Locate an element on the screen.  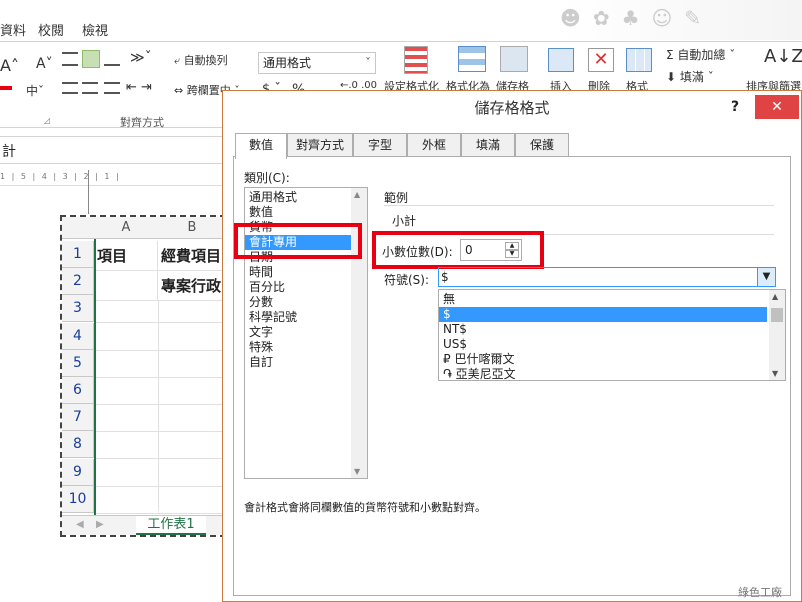
dialog-launcher-icon: ◿ is located at coordinates (47, 120).